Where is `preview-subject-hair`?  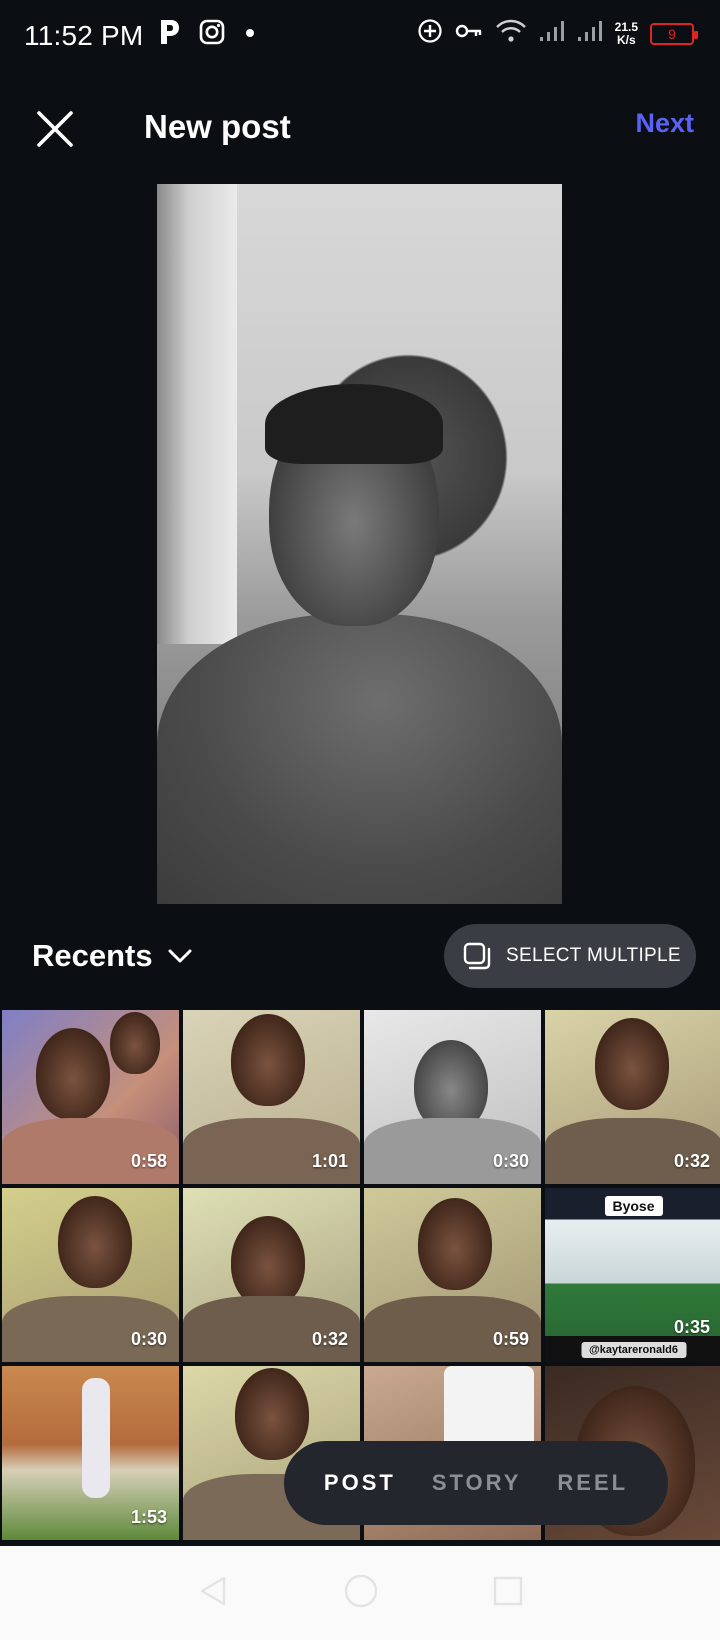 preview-subject-hair is located at coordinates (354, 424).